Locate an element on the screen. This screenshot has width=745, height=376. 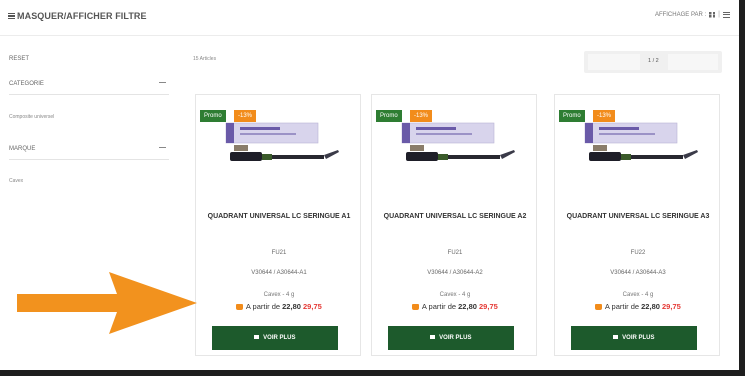
category-option: Composite universel is located at coordinates (31, 117).